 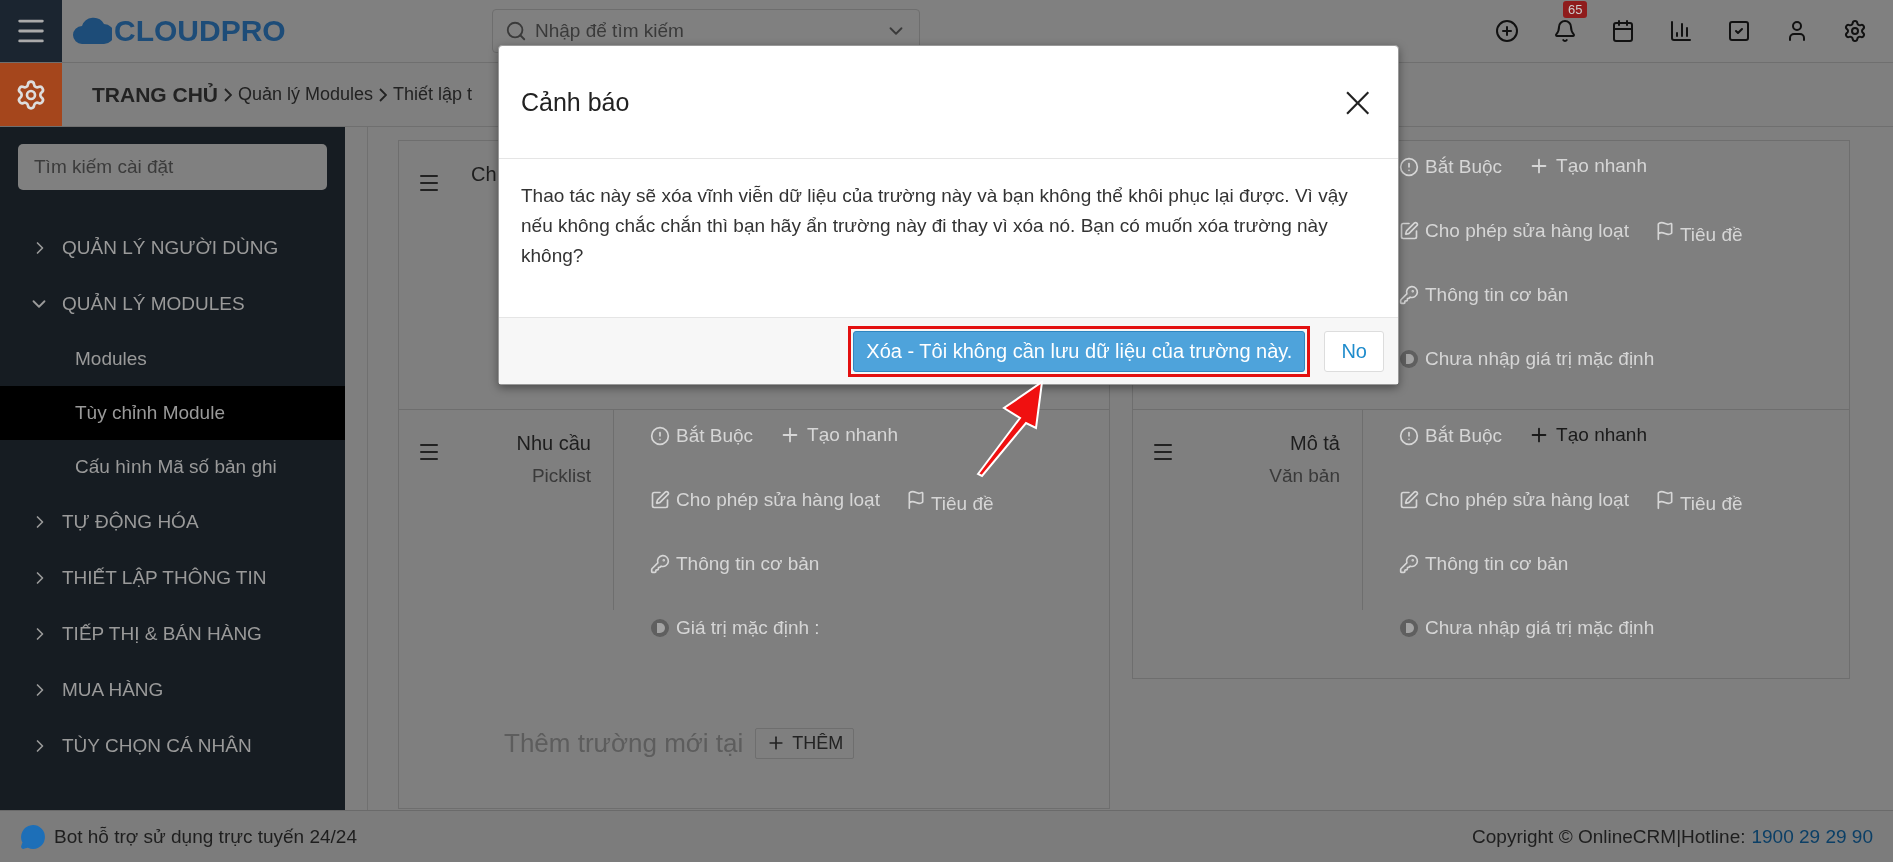 I want to click on breadcrumb-link: Thiết lập t, so click(x=433, y=94).